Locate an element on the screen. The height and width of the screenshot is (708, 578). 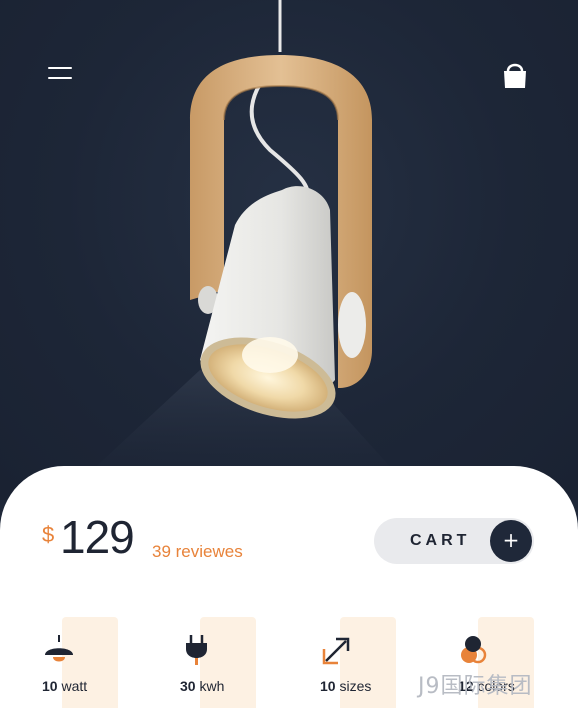
cart-label: CART is located at coordinates (440, 540).